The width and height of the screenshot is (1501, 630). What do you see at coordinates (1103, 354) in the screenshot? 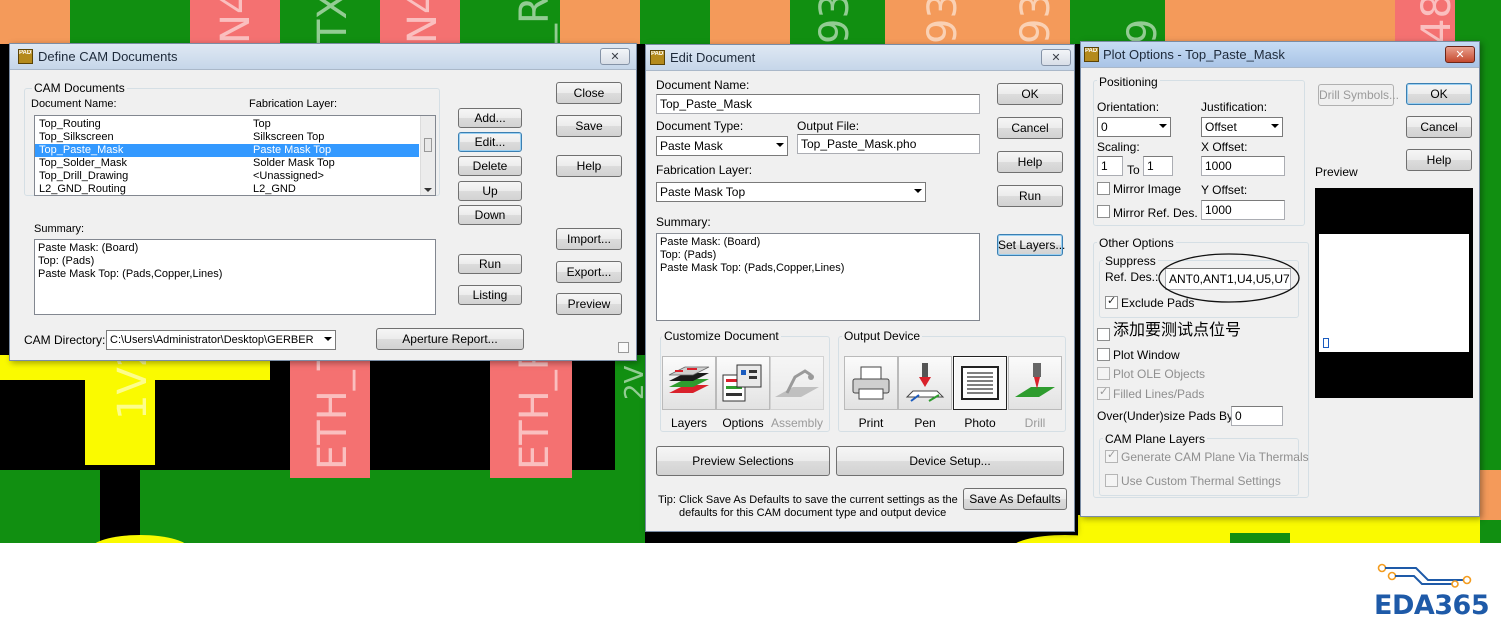
I see `plot-window-checkbox` at bounding box center [1103, 354].